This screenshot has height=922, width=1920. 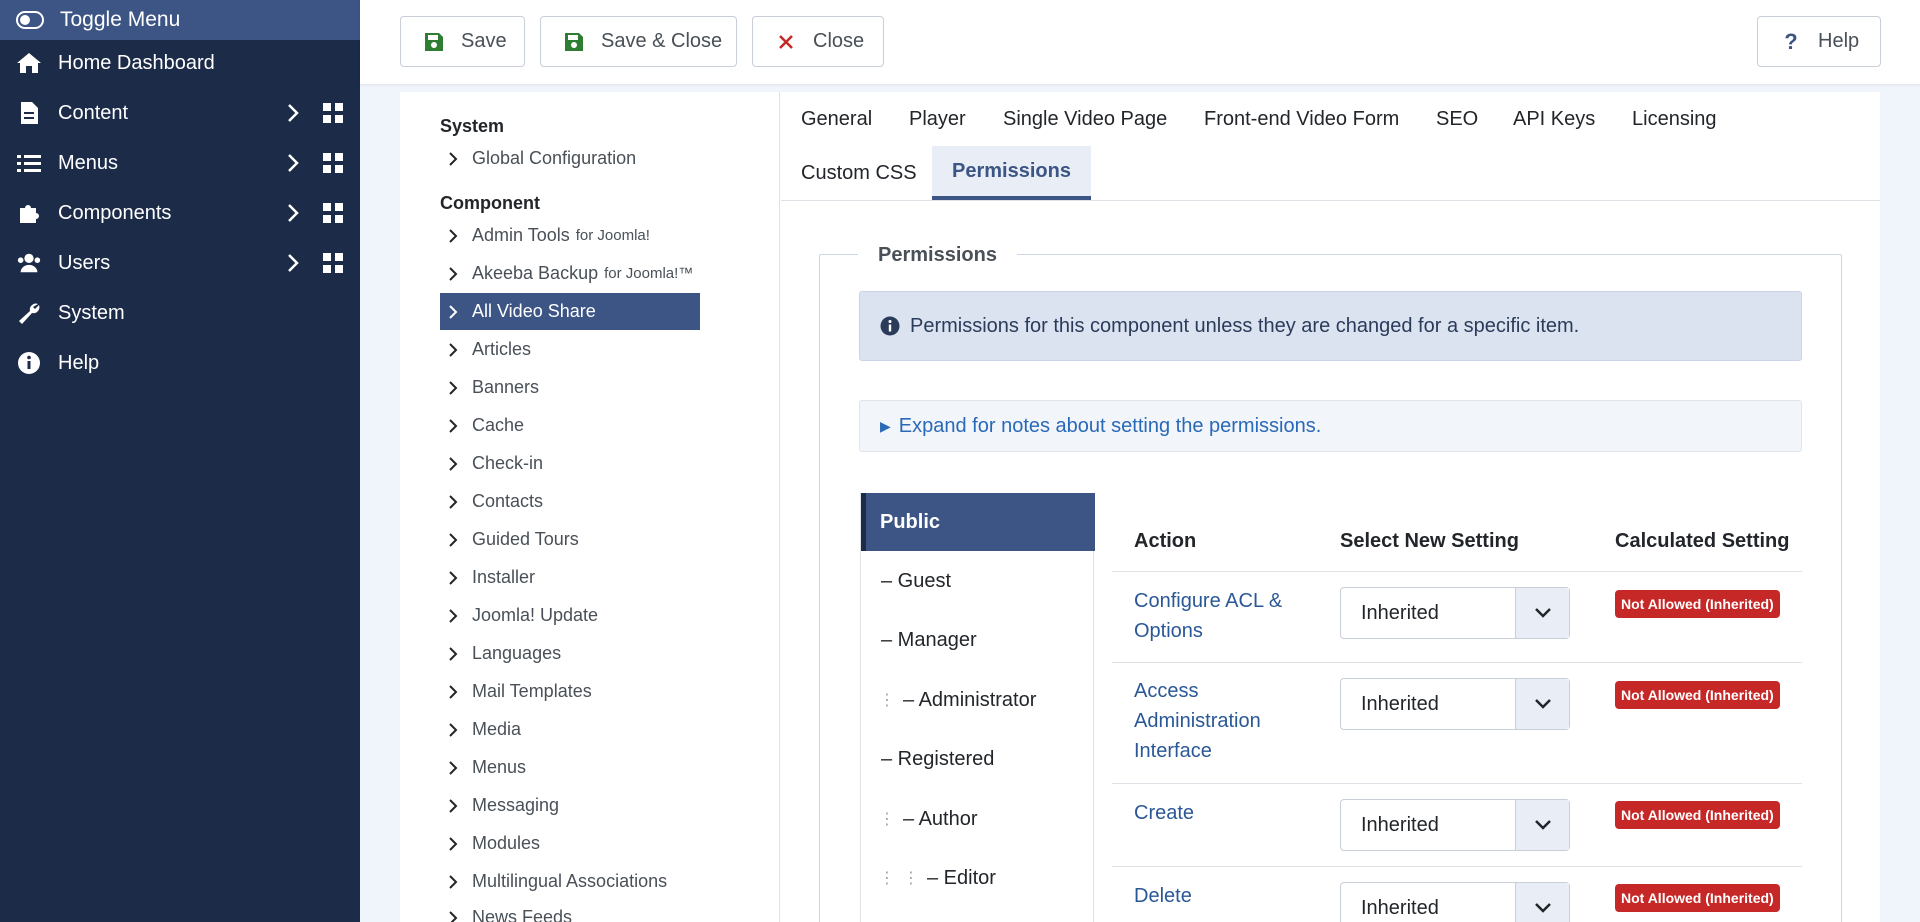 I want to click on sidebar-item-components: Components, so click(x=180, y=213).